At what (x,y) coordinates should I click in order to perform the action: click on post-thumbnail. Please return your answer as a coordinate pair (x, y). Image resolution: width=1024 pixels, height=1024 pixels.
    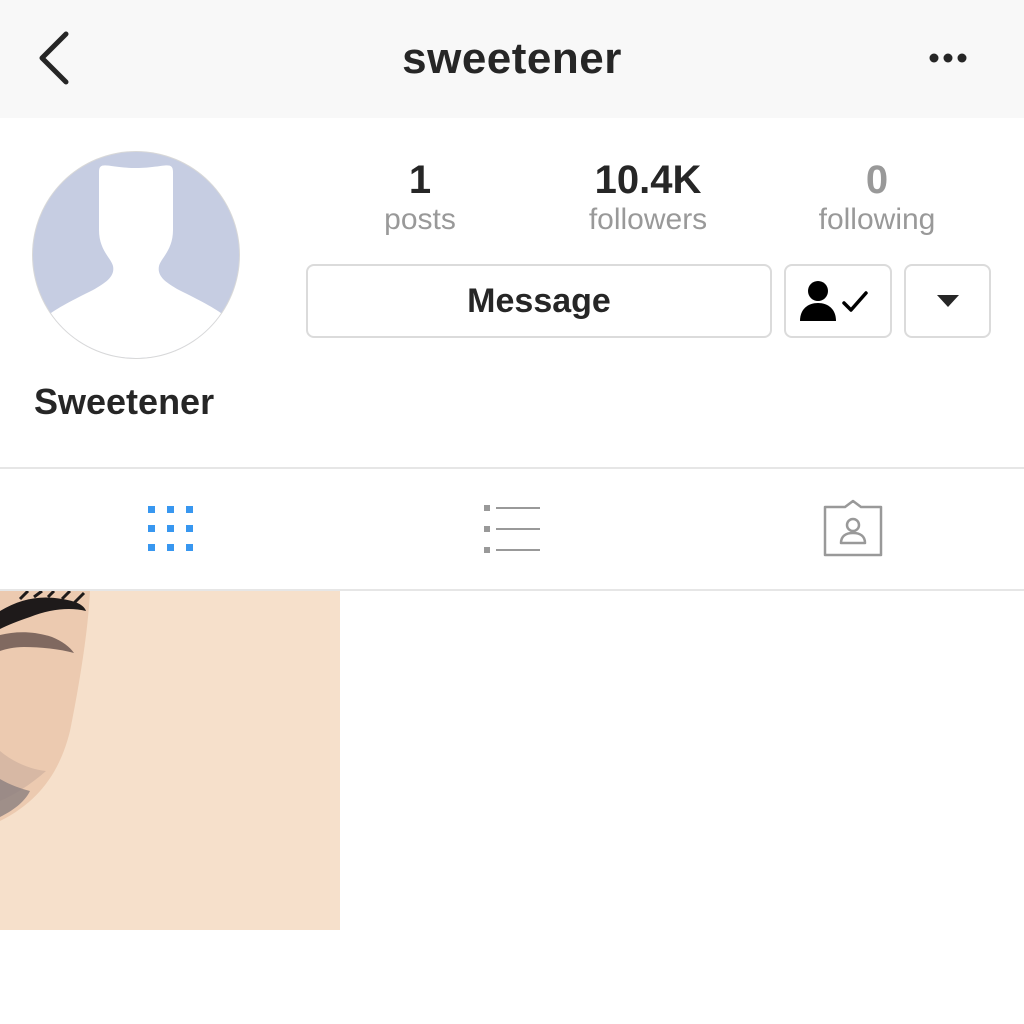
    Looking at the image, I should click on (170, 760).